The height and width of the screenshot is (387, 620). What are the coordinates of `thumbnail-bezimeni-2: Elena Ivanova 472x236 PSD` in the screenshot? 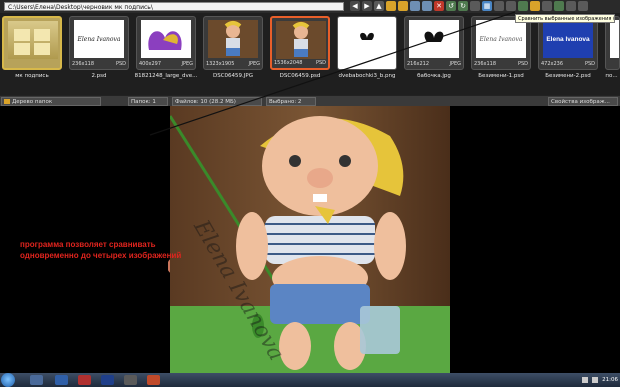 It's located at (568, 43).